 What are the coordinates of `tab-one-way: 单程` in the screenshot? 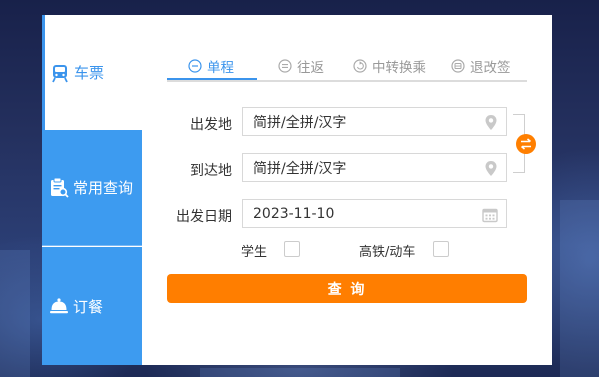 It's located at (211, 66).